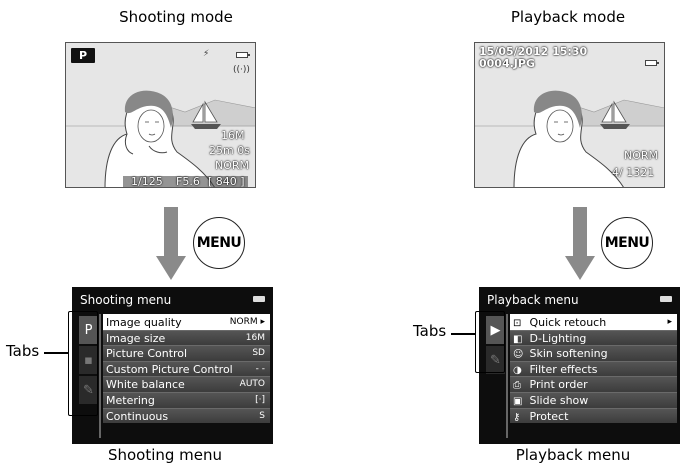  What do you see at coordinates (593, 399) in the screenshot?
I see `menu-item-slide-show: ▣ Slide show` at bounding box center [593, 399].